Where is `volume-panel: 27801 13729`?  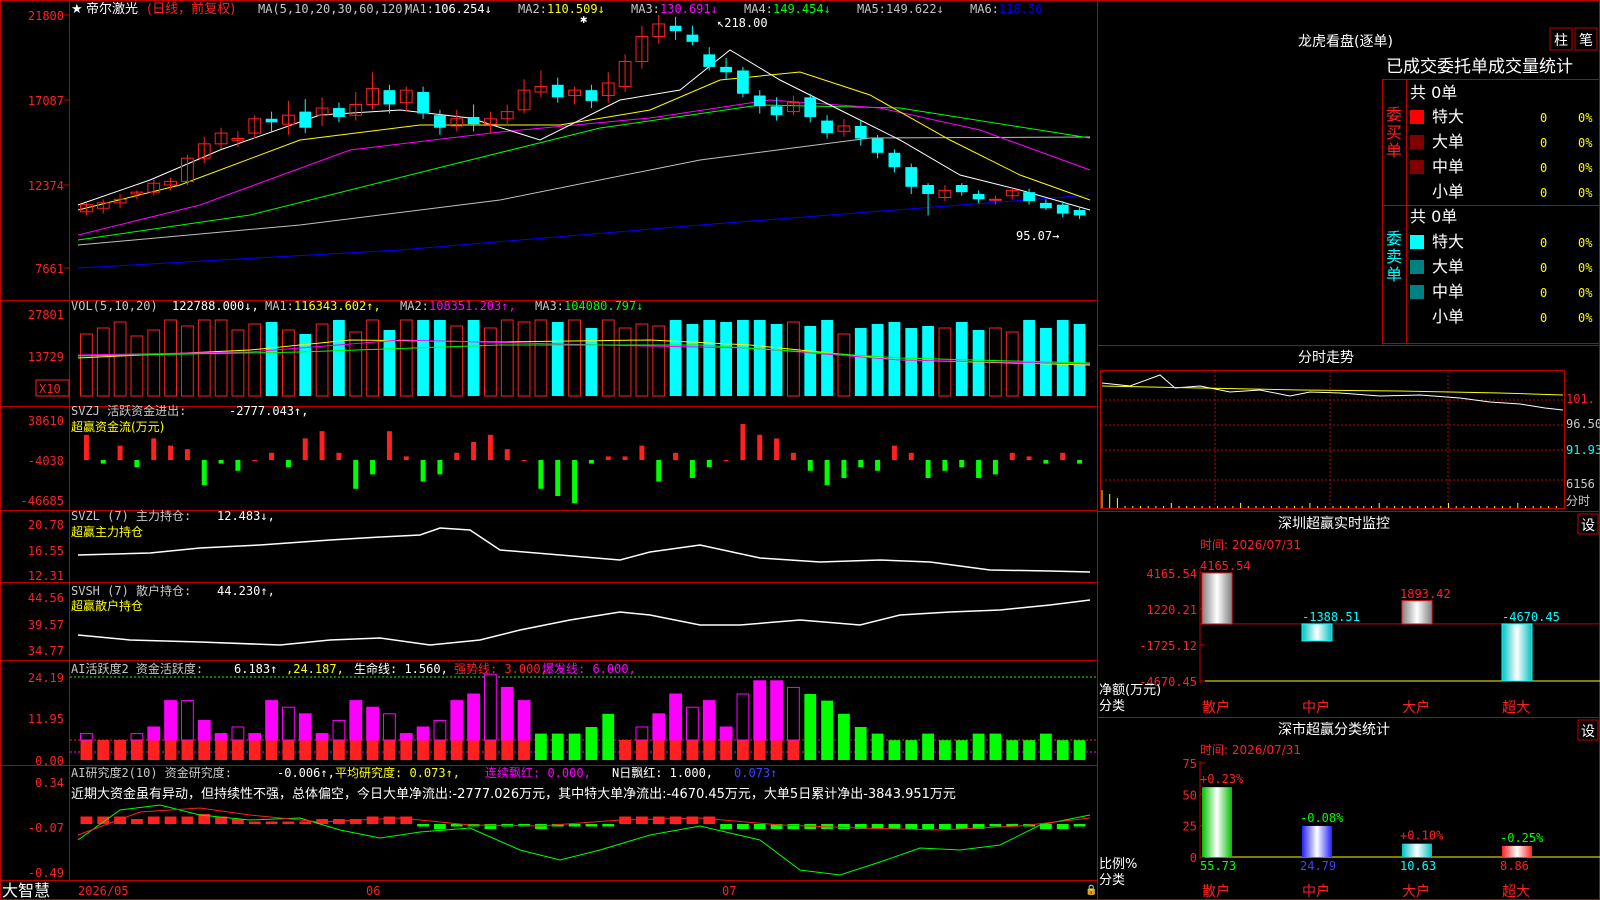
volume-panel: 27801 13729 is located at coordinates (559, 352).